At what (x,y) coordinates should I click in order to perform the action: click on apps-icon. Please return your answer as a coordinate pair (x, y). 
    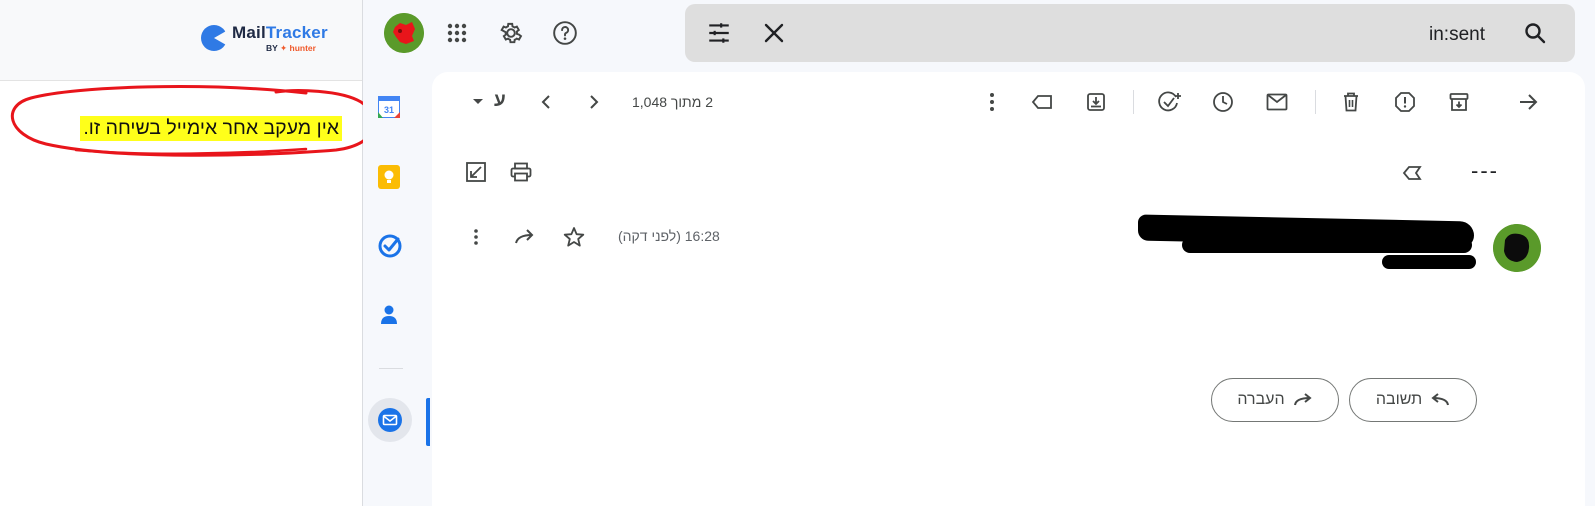
    Looking at the image, I should click on (457, 33).